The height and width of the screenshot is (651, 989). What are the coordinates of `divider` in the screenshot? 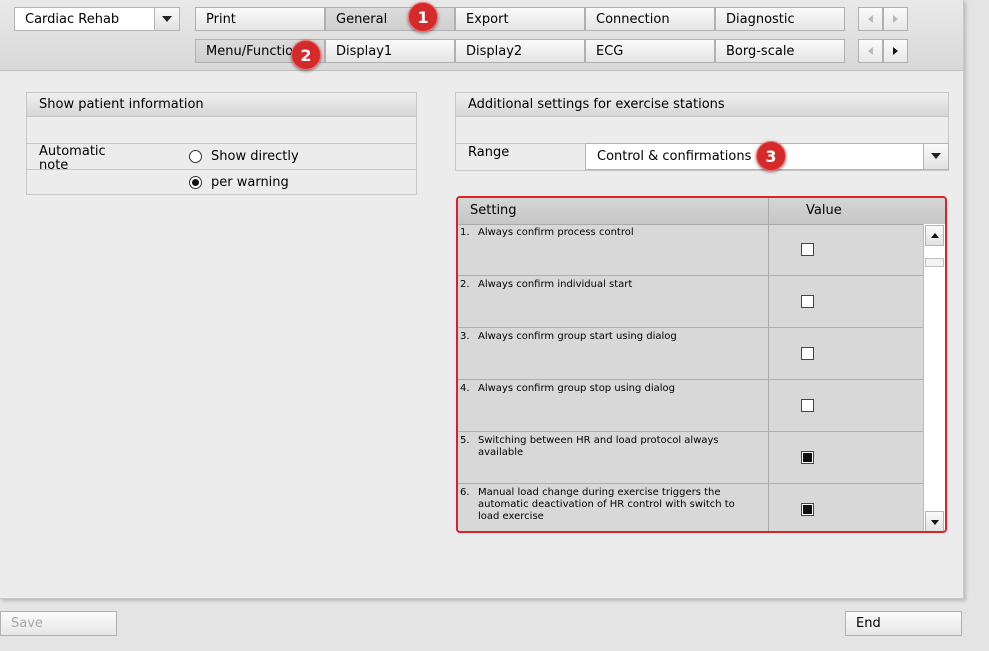 It's located at (221, 169).